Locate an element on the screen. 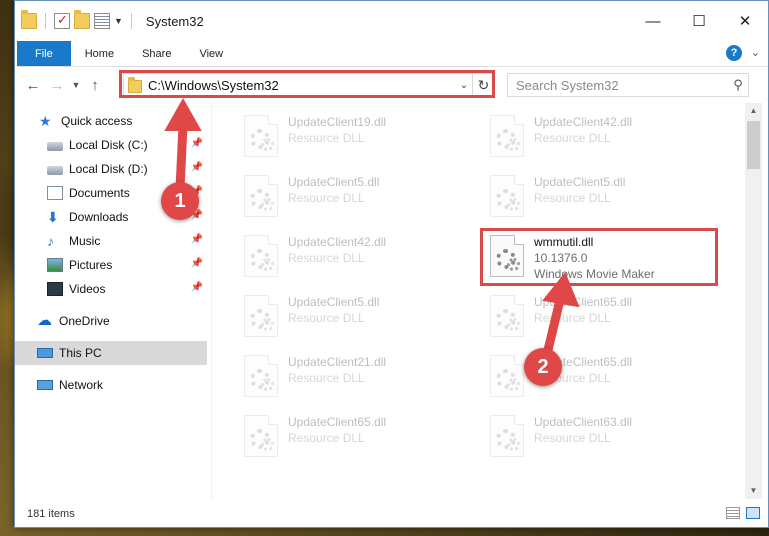 The height and width of the screenshot is (536, 769). sidebar-item-pictures: Pictures 📌 is located at coordinates (111, 265).